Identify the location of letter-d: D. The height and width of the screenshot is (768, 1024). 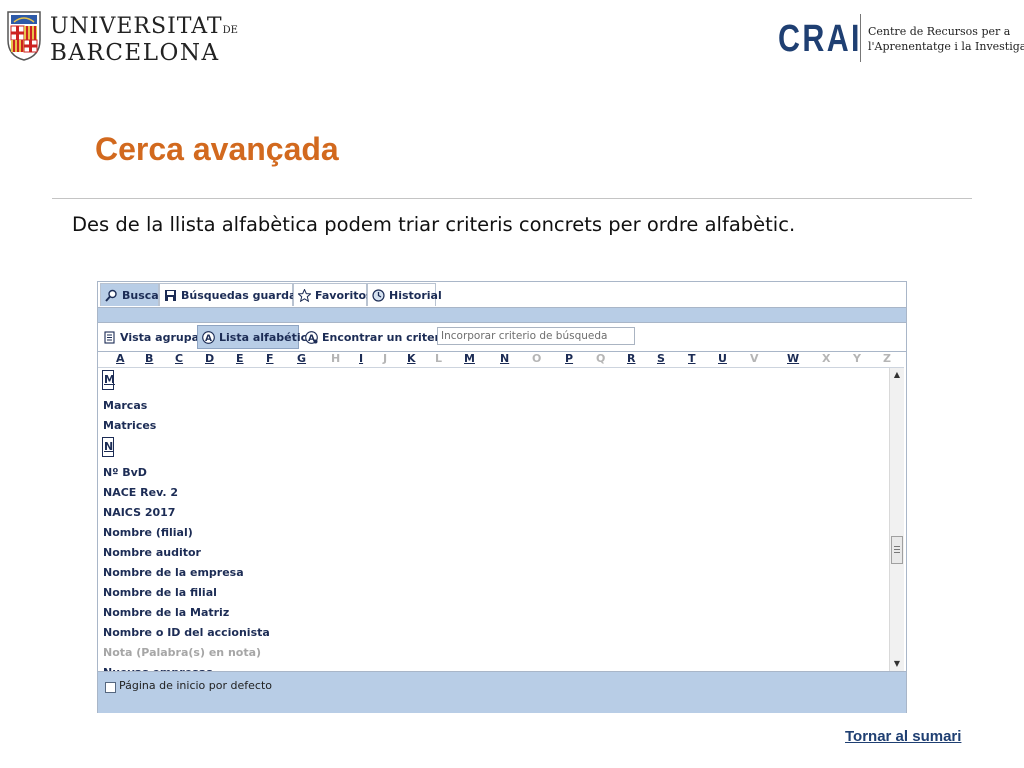
(209, 358).